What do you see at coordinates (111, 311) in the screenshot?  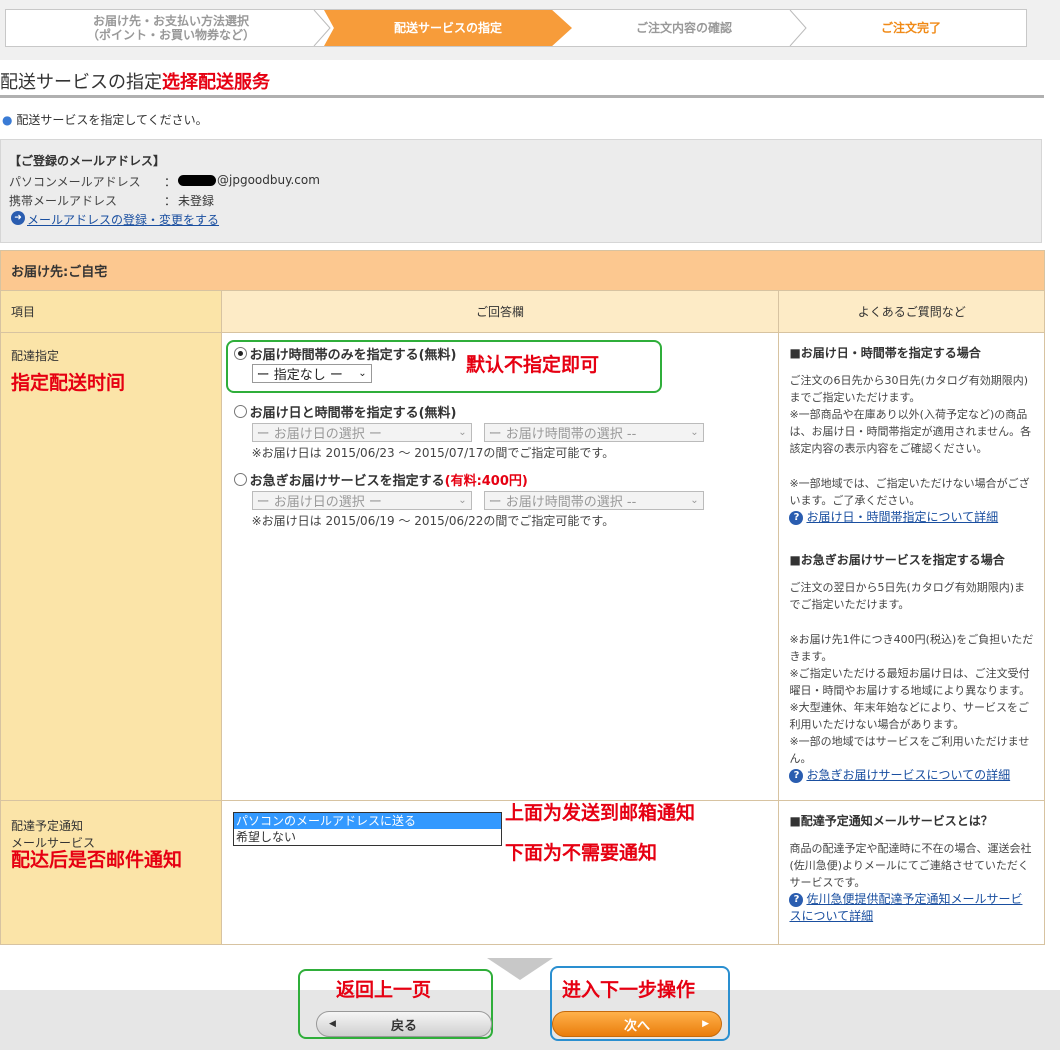 I see `col-item: 項目` at bounding box center [111, 311].